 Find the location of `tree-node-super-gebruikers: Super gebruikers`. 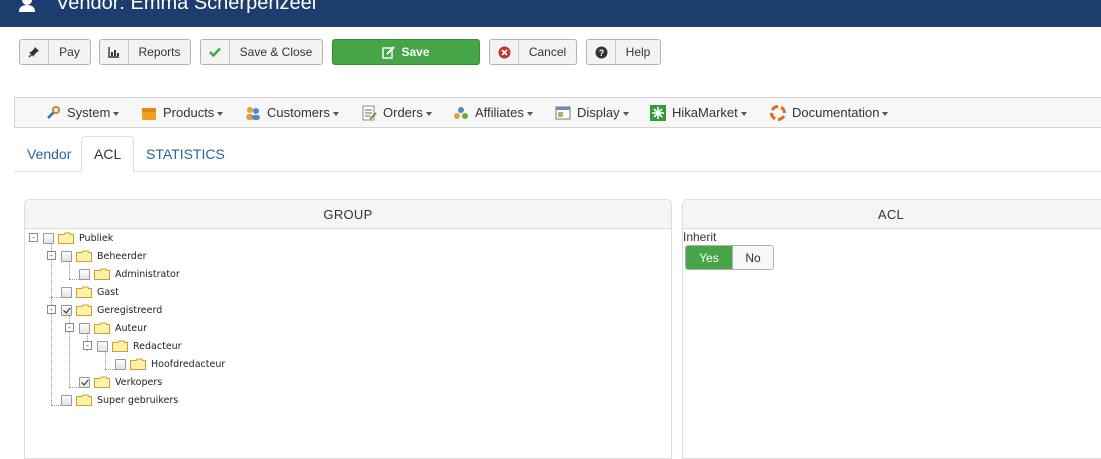

tree-node-super-gebruikers: Super gebruikers is located at coordinates (112, 400).